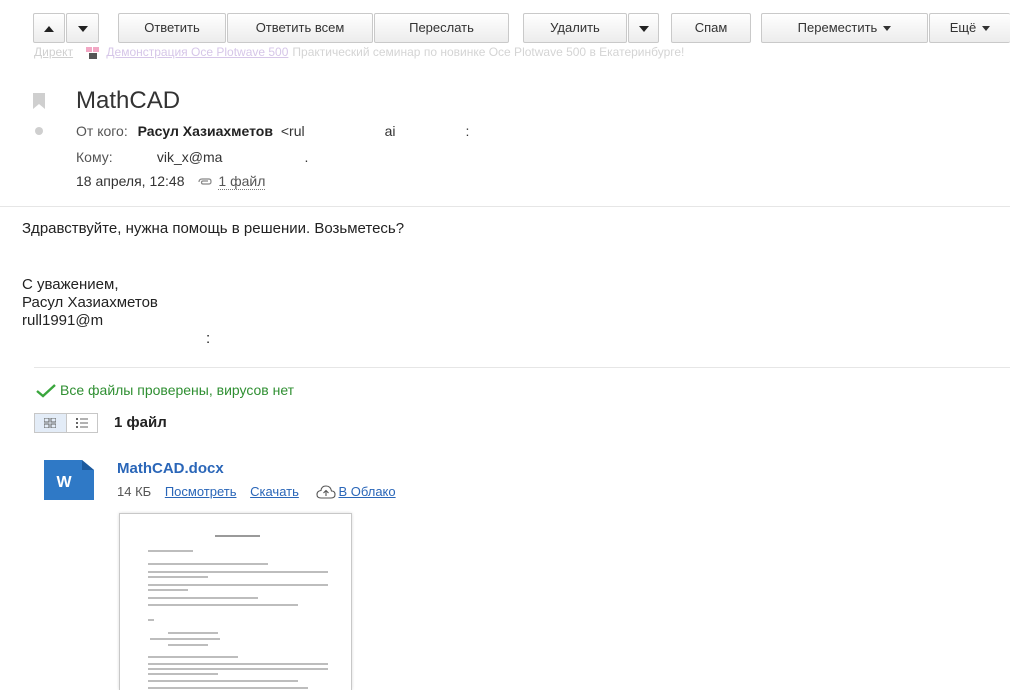 This screenshot has height=690, width=1010. I want to click on delete-dropdown-button, so click(643, 28).